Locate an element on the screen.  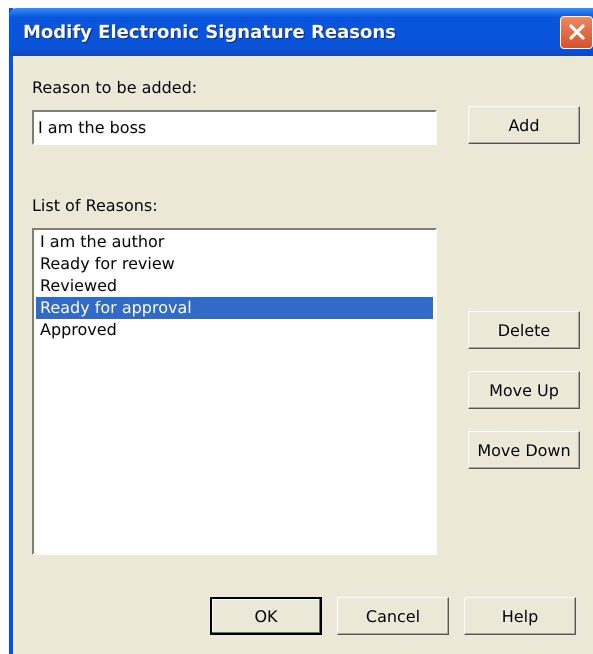
help-button: Help is located at coordinates (520, 616).